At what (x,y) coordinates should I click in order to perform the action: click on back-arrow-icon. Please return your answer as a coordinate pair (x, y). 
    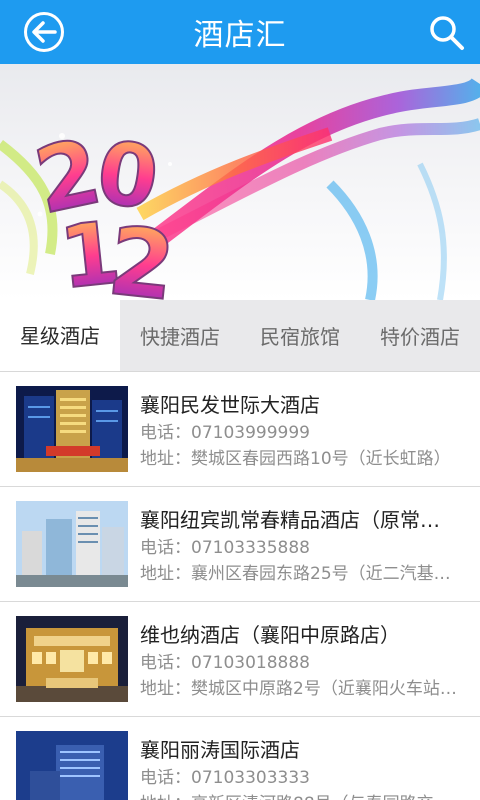
    Looking at the image, I should click on (44, 32).